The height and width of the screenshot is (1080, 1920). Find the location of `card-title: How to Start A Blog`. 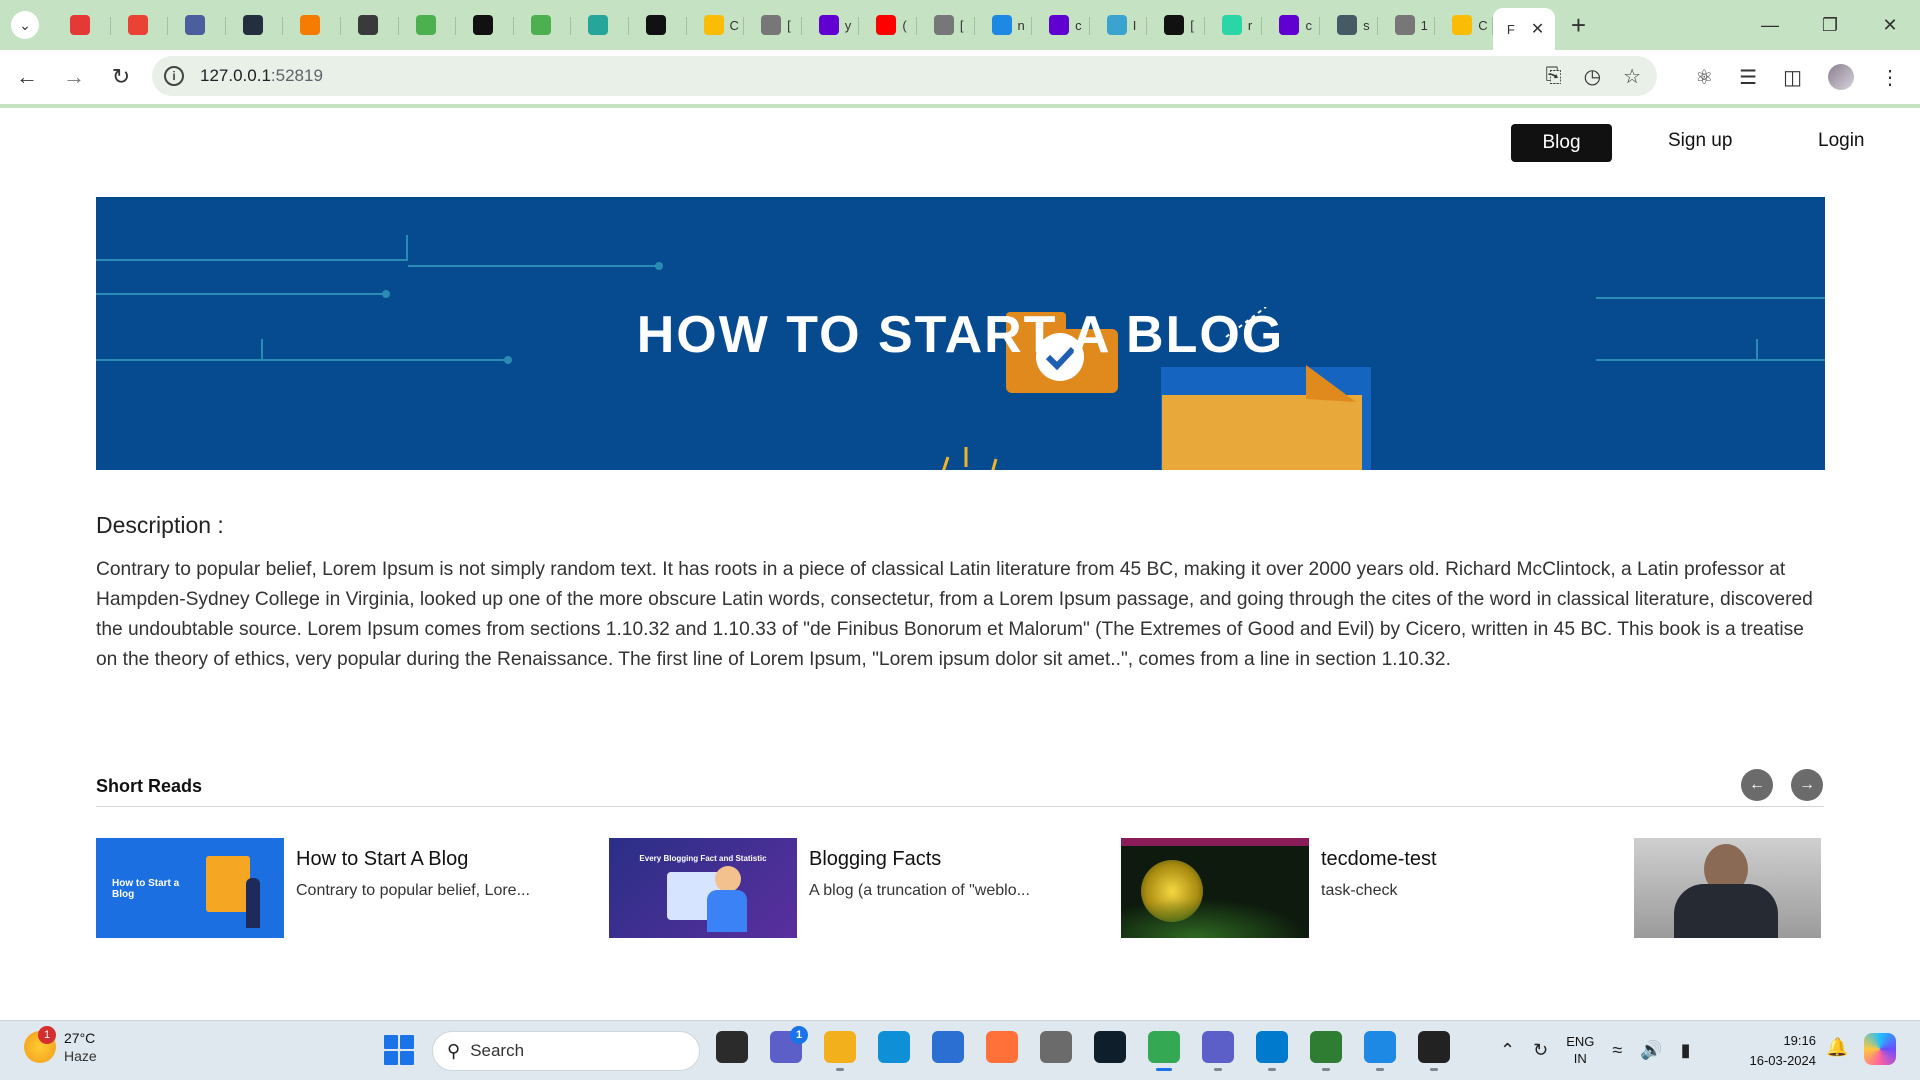

card-title: How to Start A Blog is located at coordinates (382, 859).